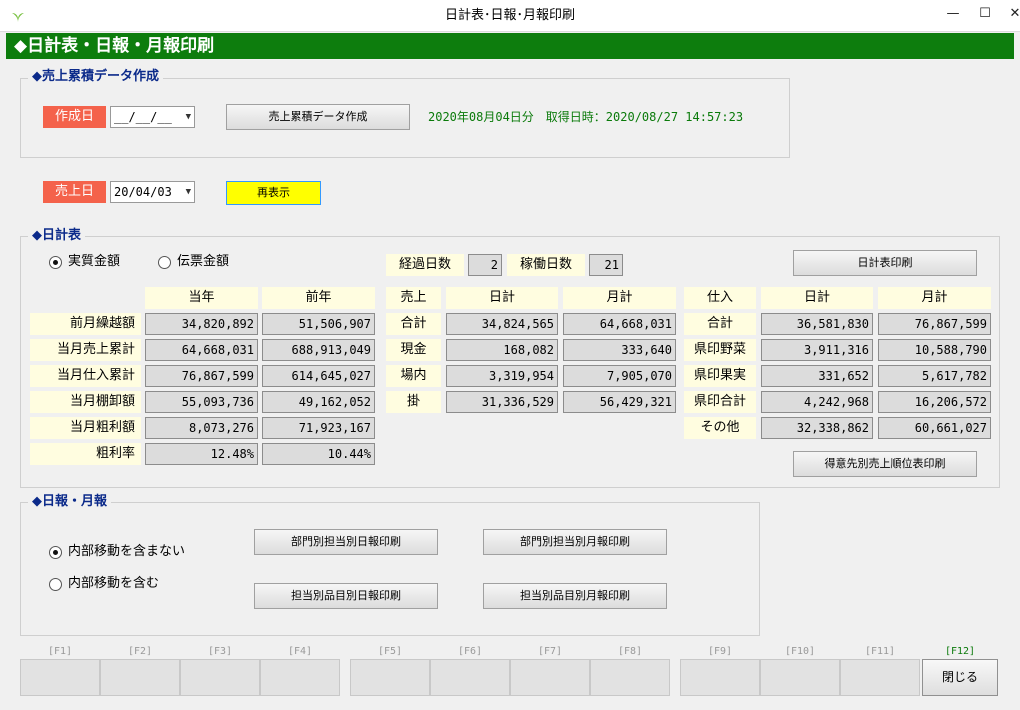  I want to click on create-sales-data-button: 売上累積データ作成, so click(318, 117).